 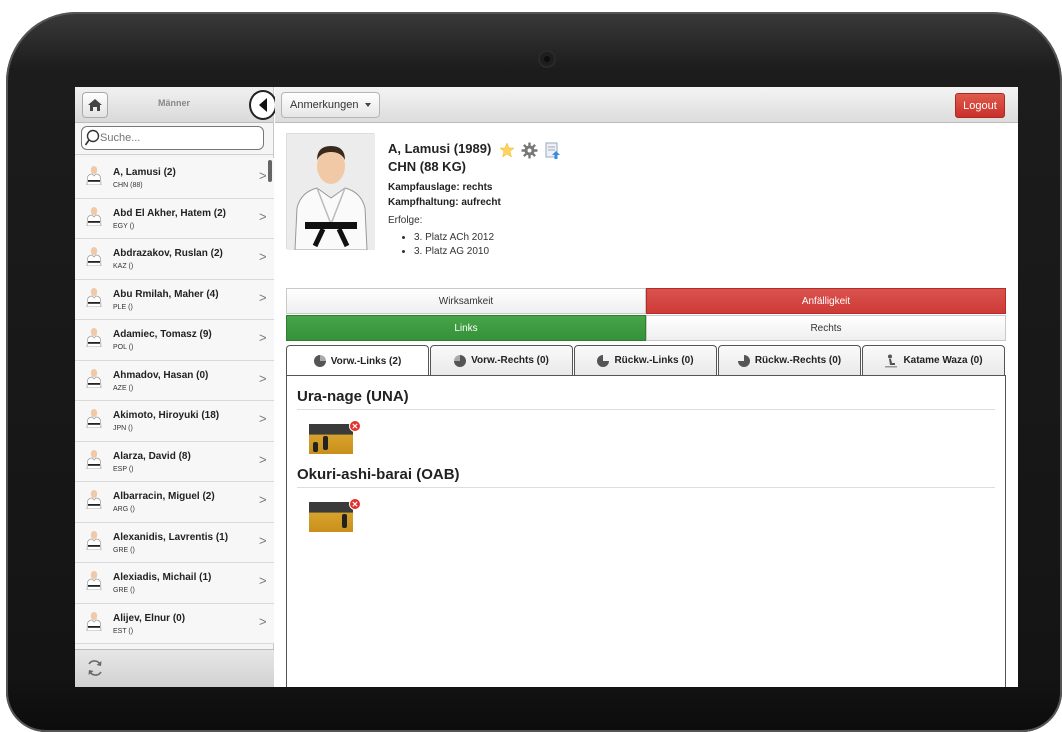 I want to click on tab-katame-waza: Katame Waza (0), so click(x=933, y=360).